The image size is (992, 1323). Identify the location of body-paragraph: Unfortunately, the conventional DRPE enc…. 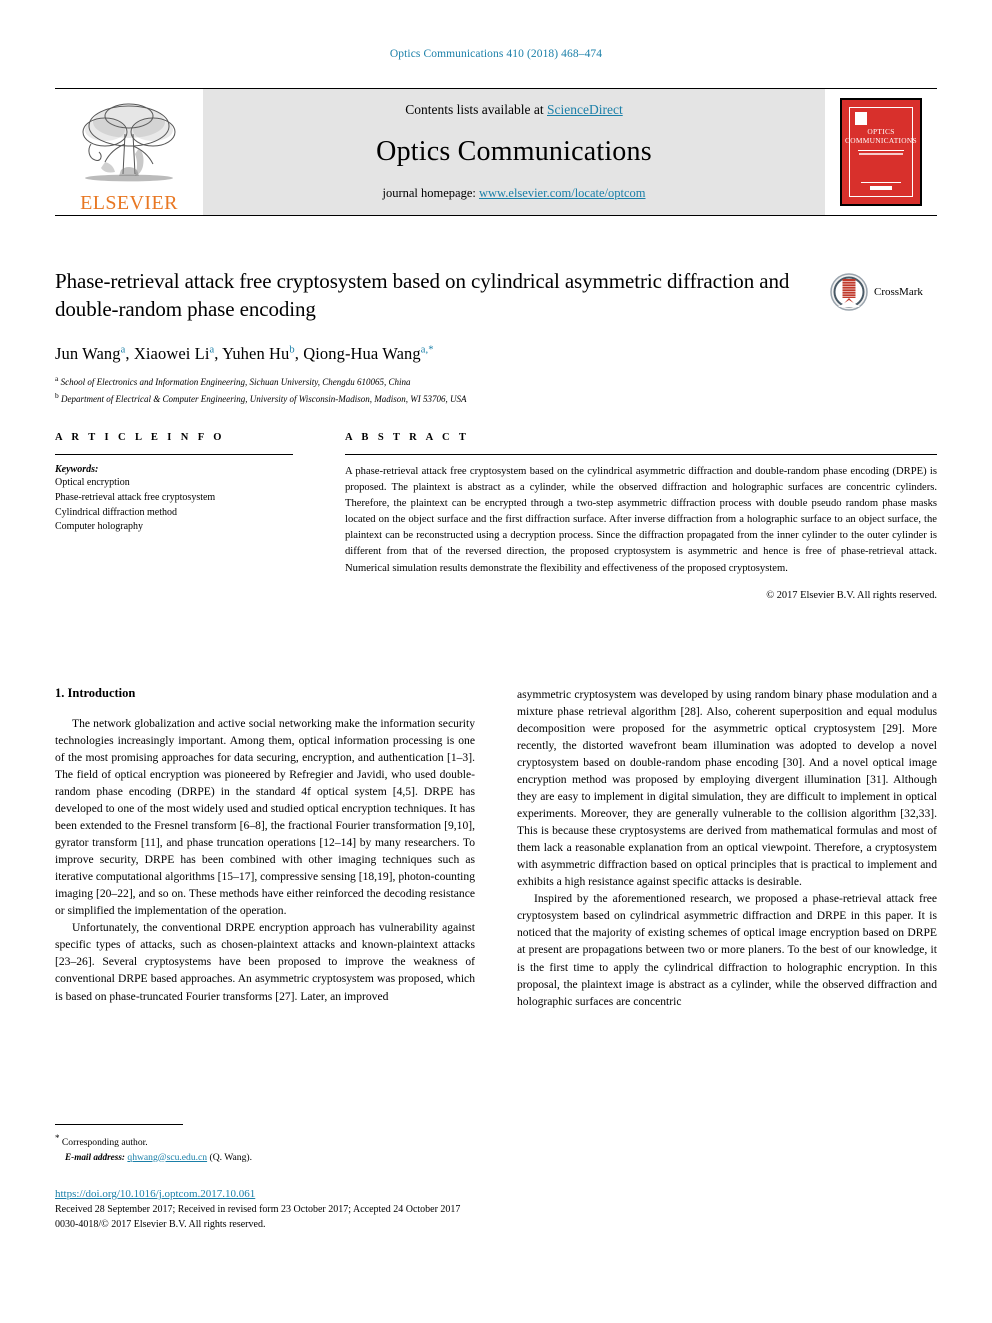
(265, 962).